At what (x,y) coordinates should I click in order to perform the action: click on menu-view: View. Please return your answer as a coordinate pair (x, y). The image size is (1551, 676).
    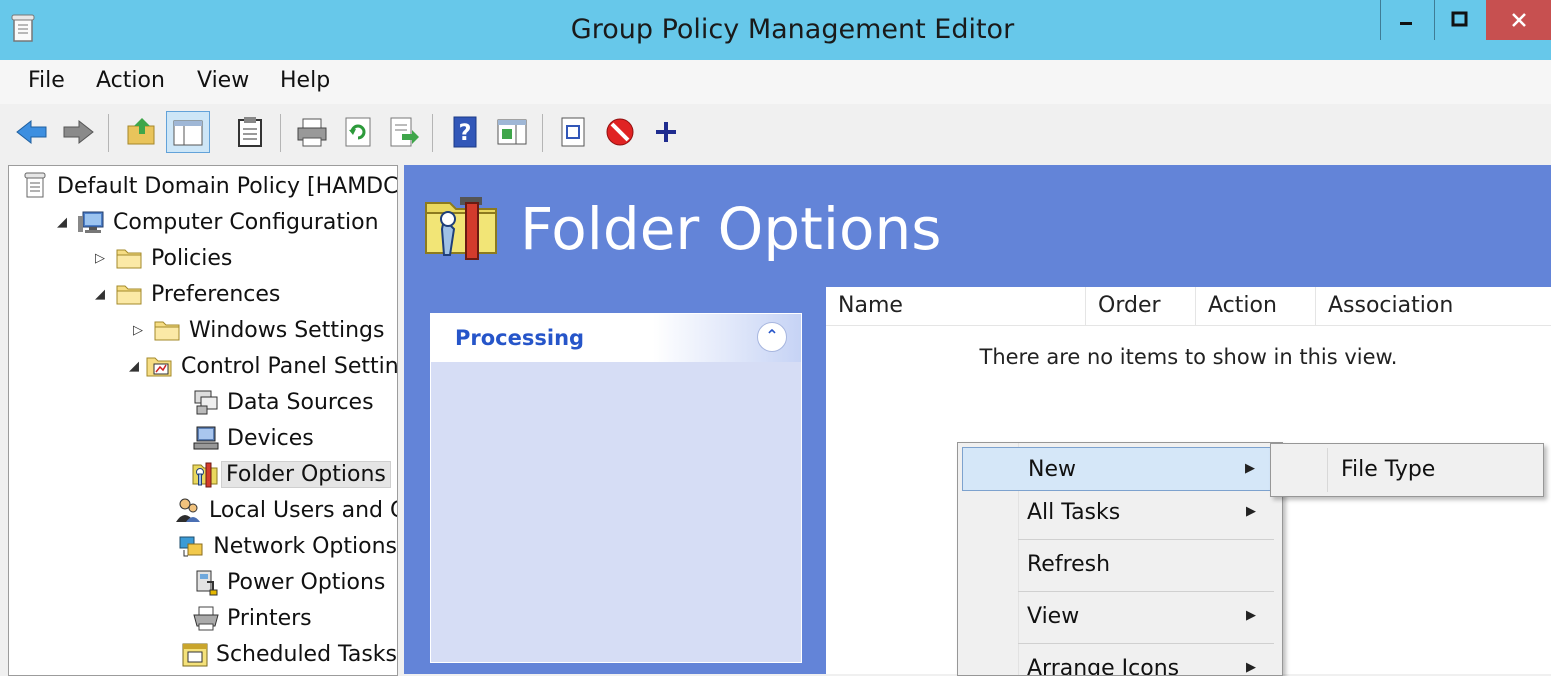
    Looking at the image, I should click on (223, 80).